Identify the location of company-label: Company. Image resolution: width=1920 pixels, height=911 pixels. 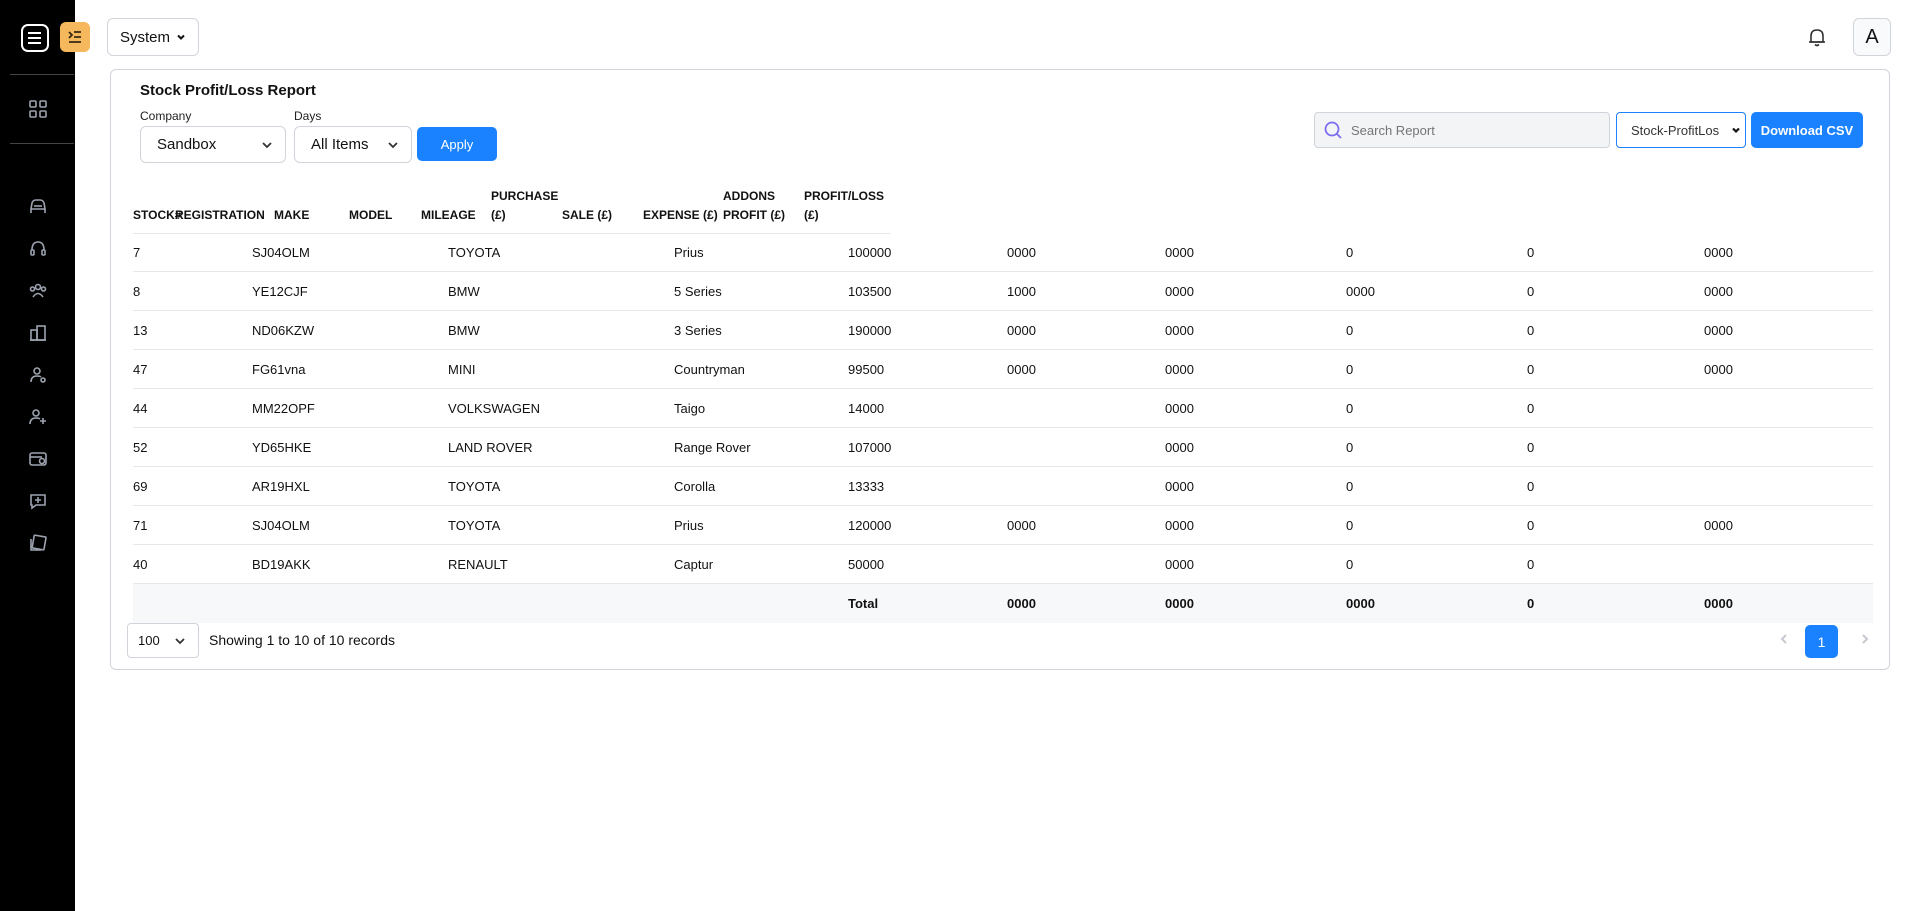
(166, 116).